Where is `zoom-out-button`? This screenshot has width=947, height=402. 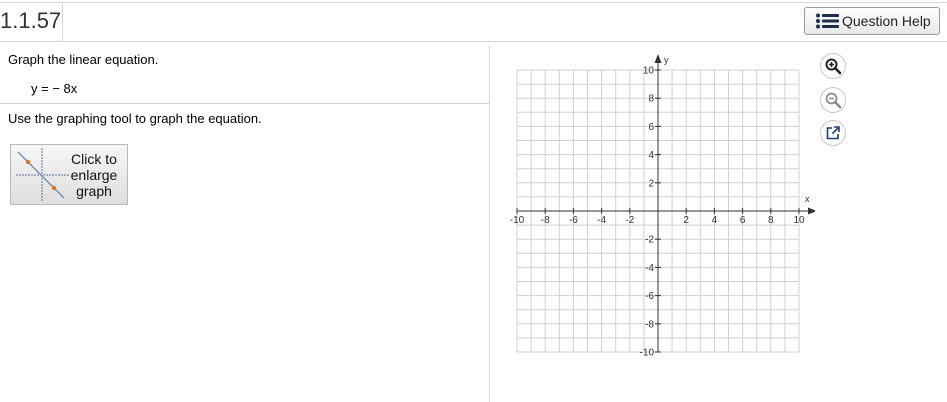 zoom-out-button is located at coordinates (833, 100).